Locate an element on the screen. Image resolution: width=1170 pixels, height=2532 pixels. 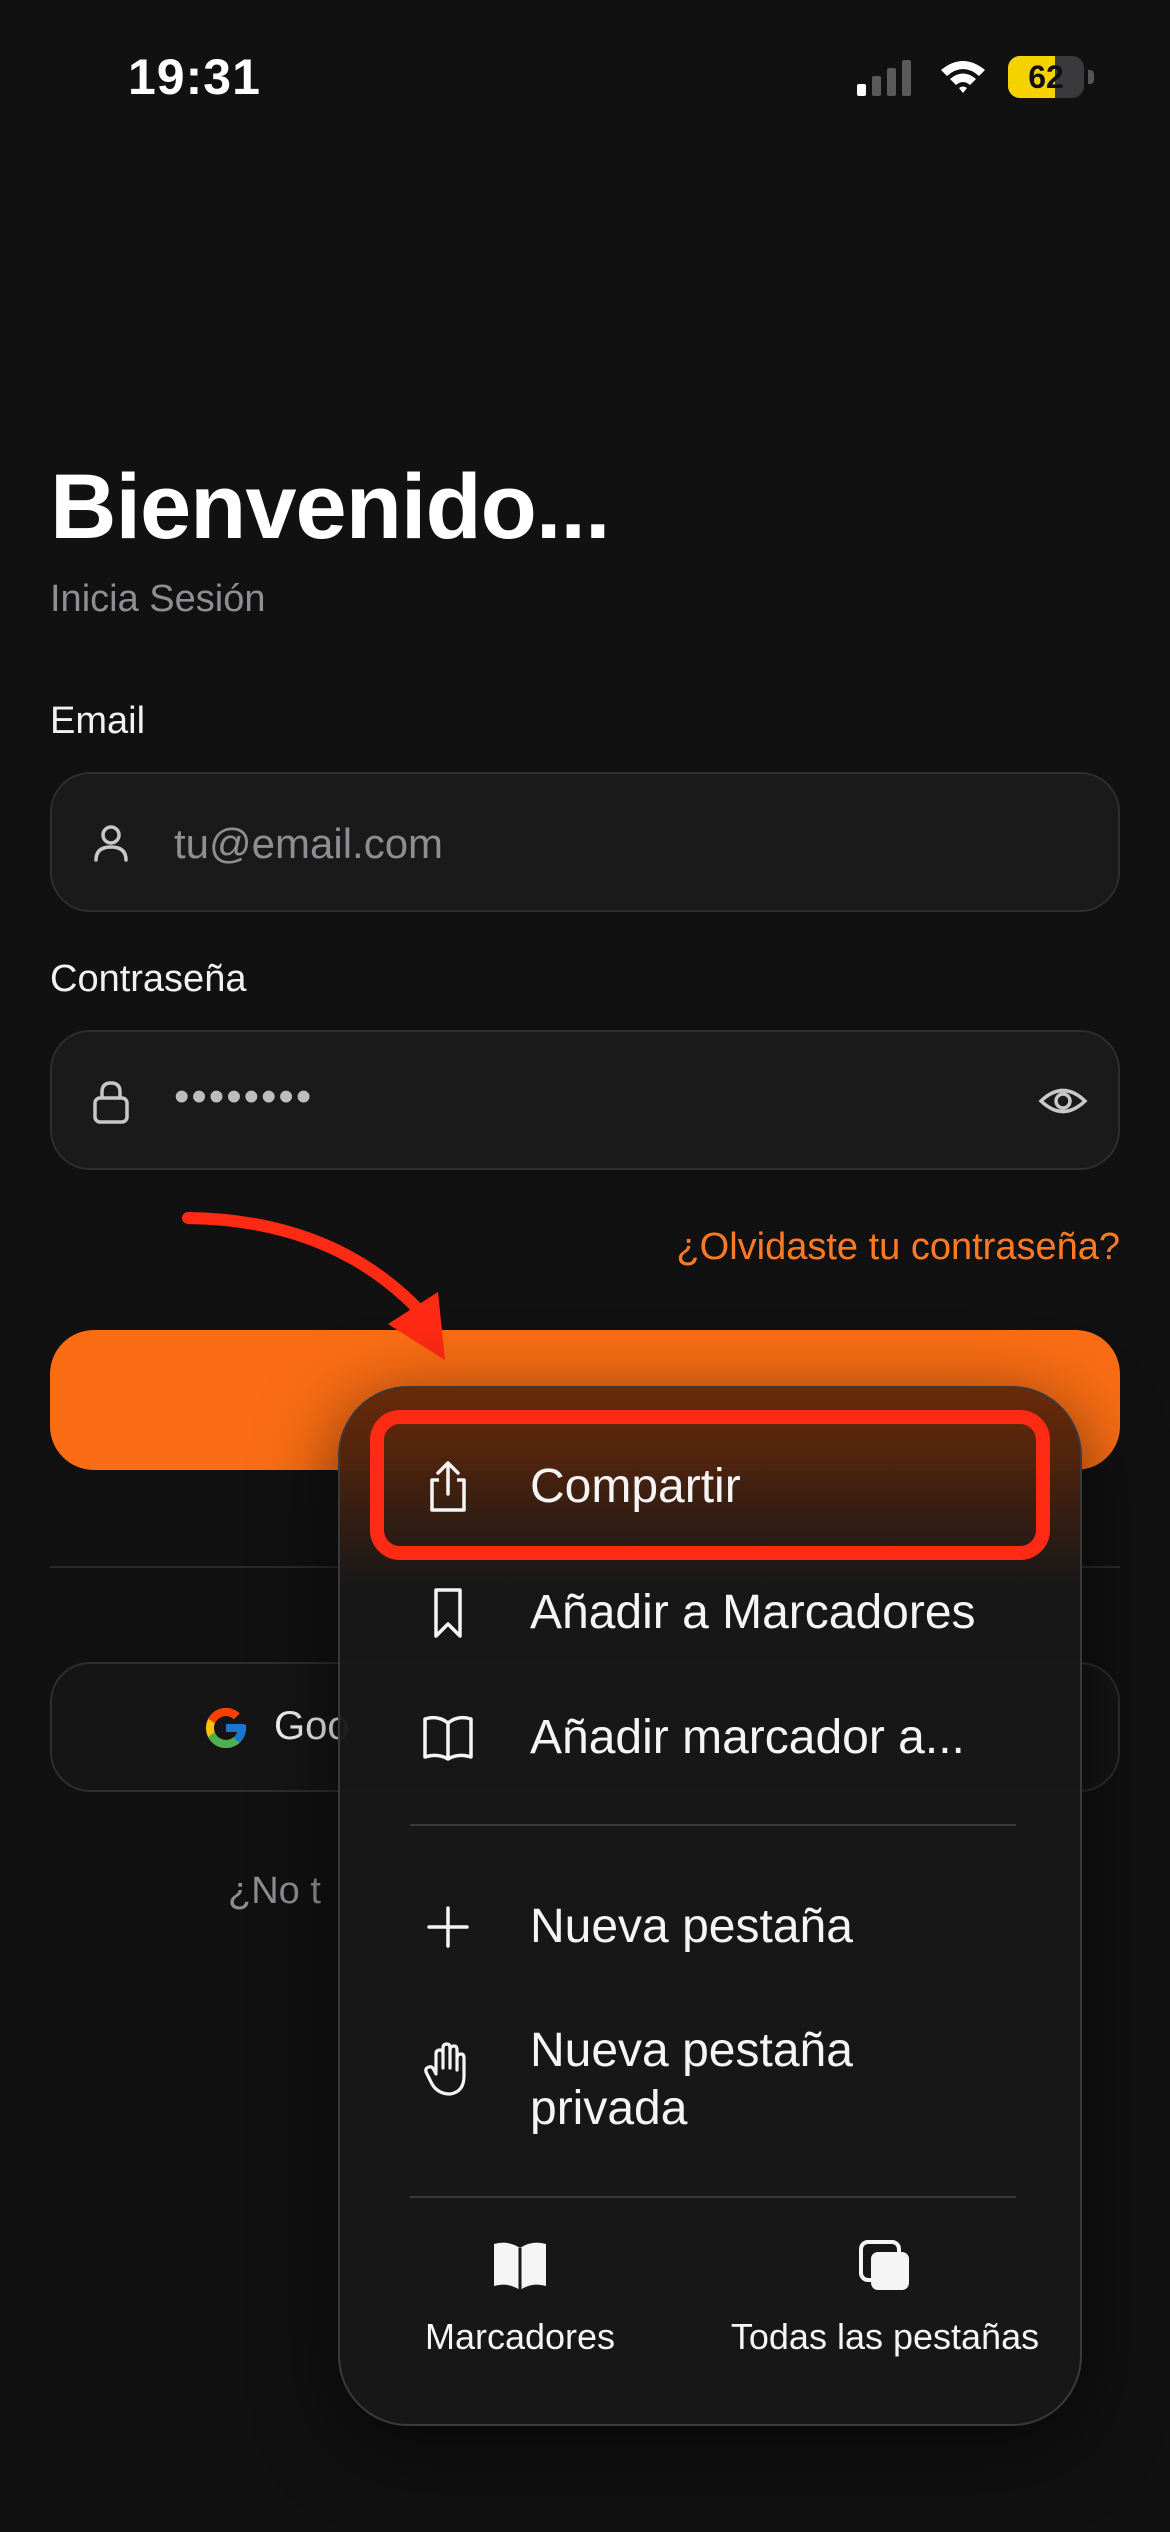
password-field: •••••••• is located at coordinates (585, 1100).